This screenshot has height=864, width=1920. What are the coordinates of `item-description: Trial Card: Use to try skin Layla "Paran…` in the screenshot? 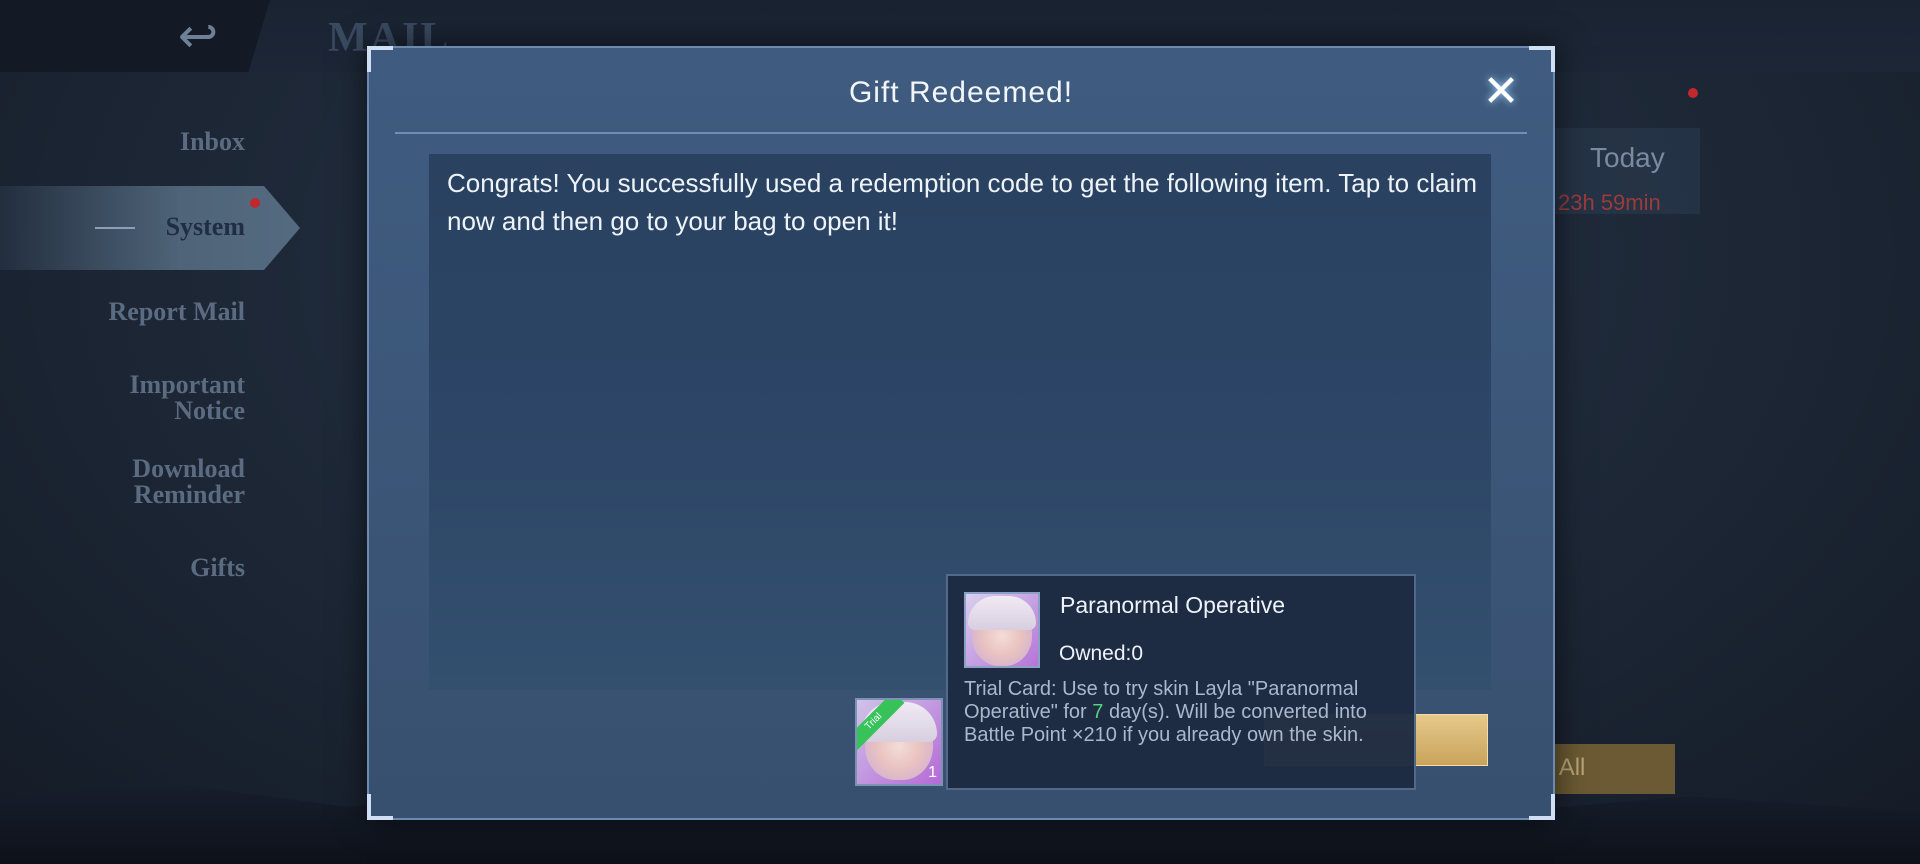 It's located at (1184, 712).